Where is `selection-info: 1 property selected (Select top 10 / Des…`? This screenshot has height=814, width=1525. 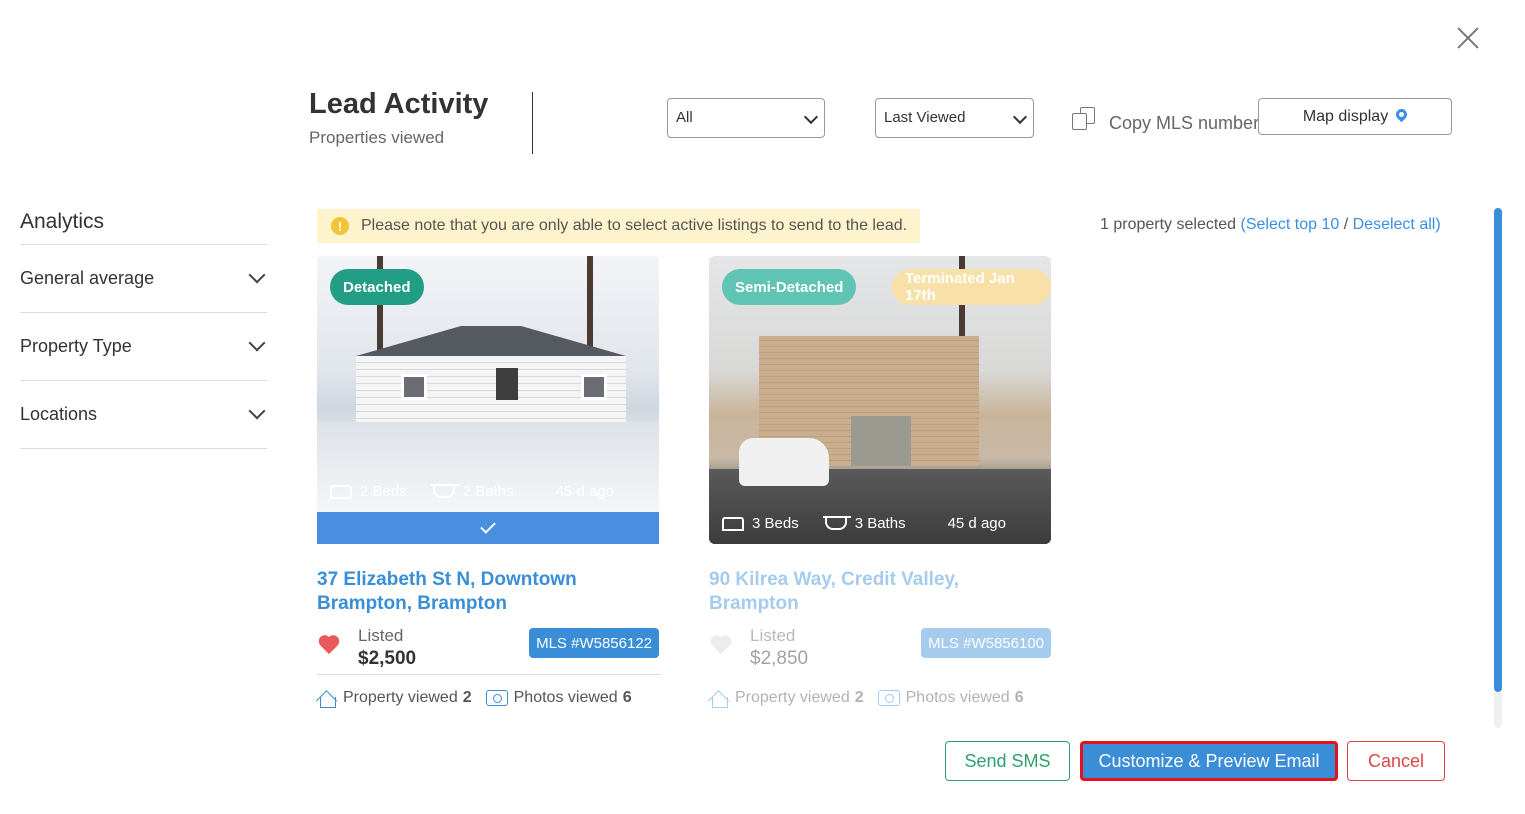 selection-info: 1 property selected (Select top 10 / Des… is located at coordinates (1270, 225).